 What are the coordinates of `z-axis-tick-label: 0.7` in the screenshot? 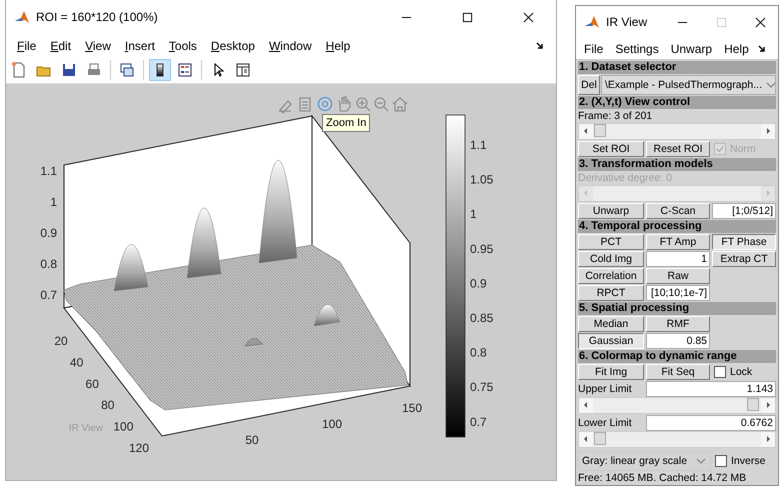 It's located at (48, 295).